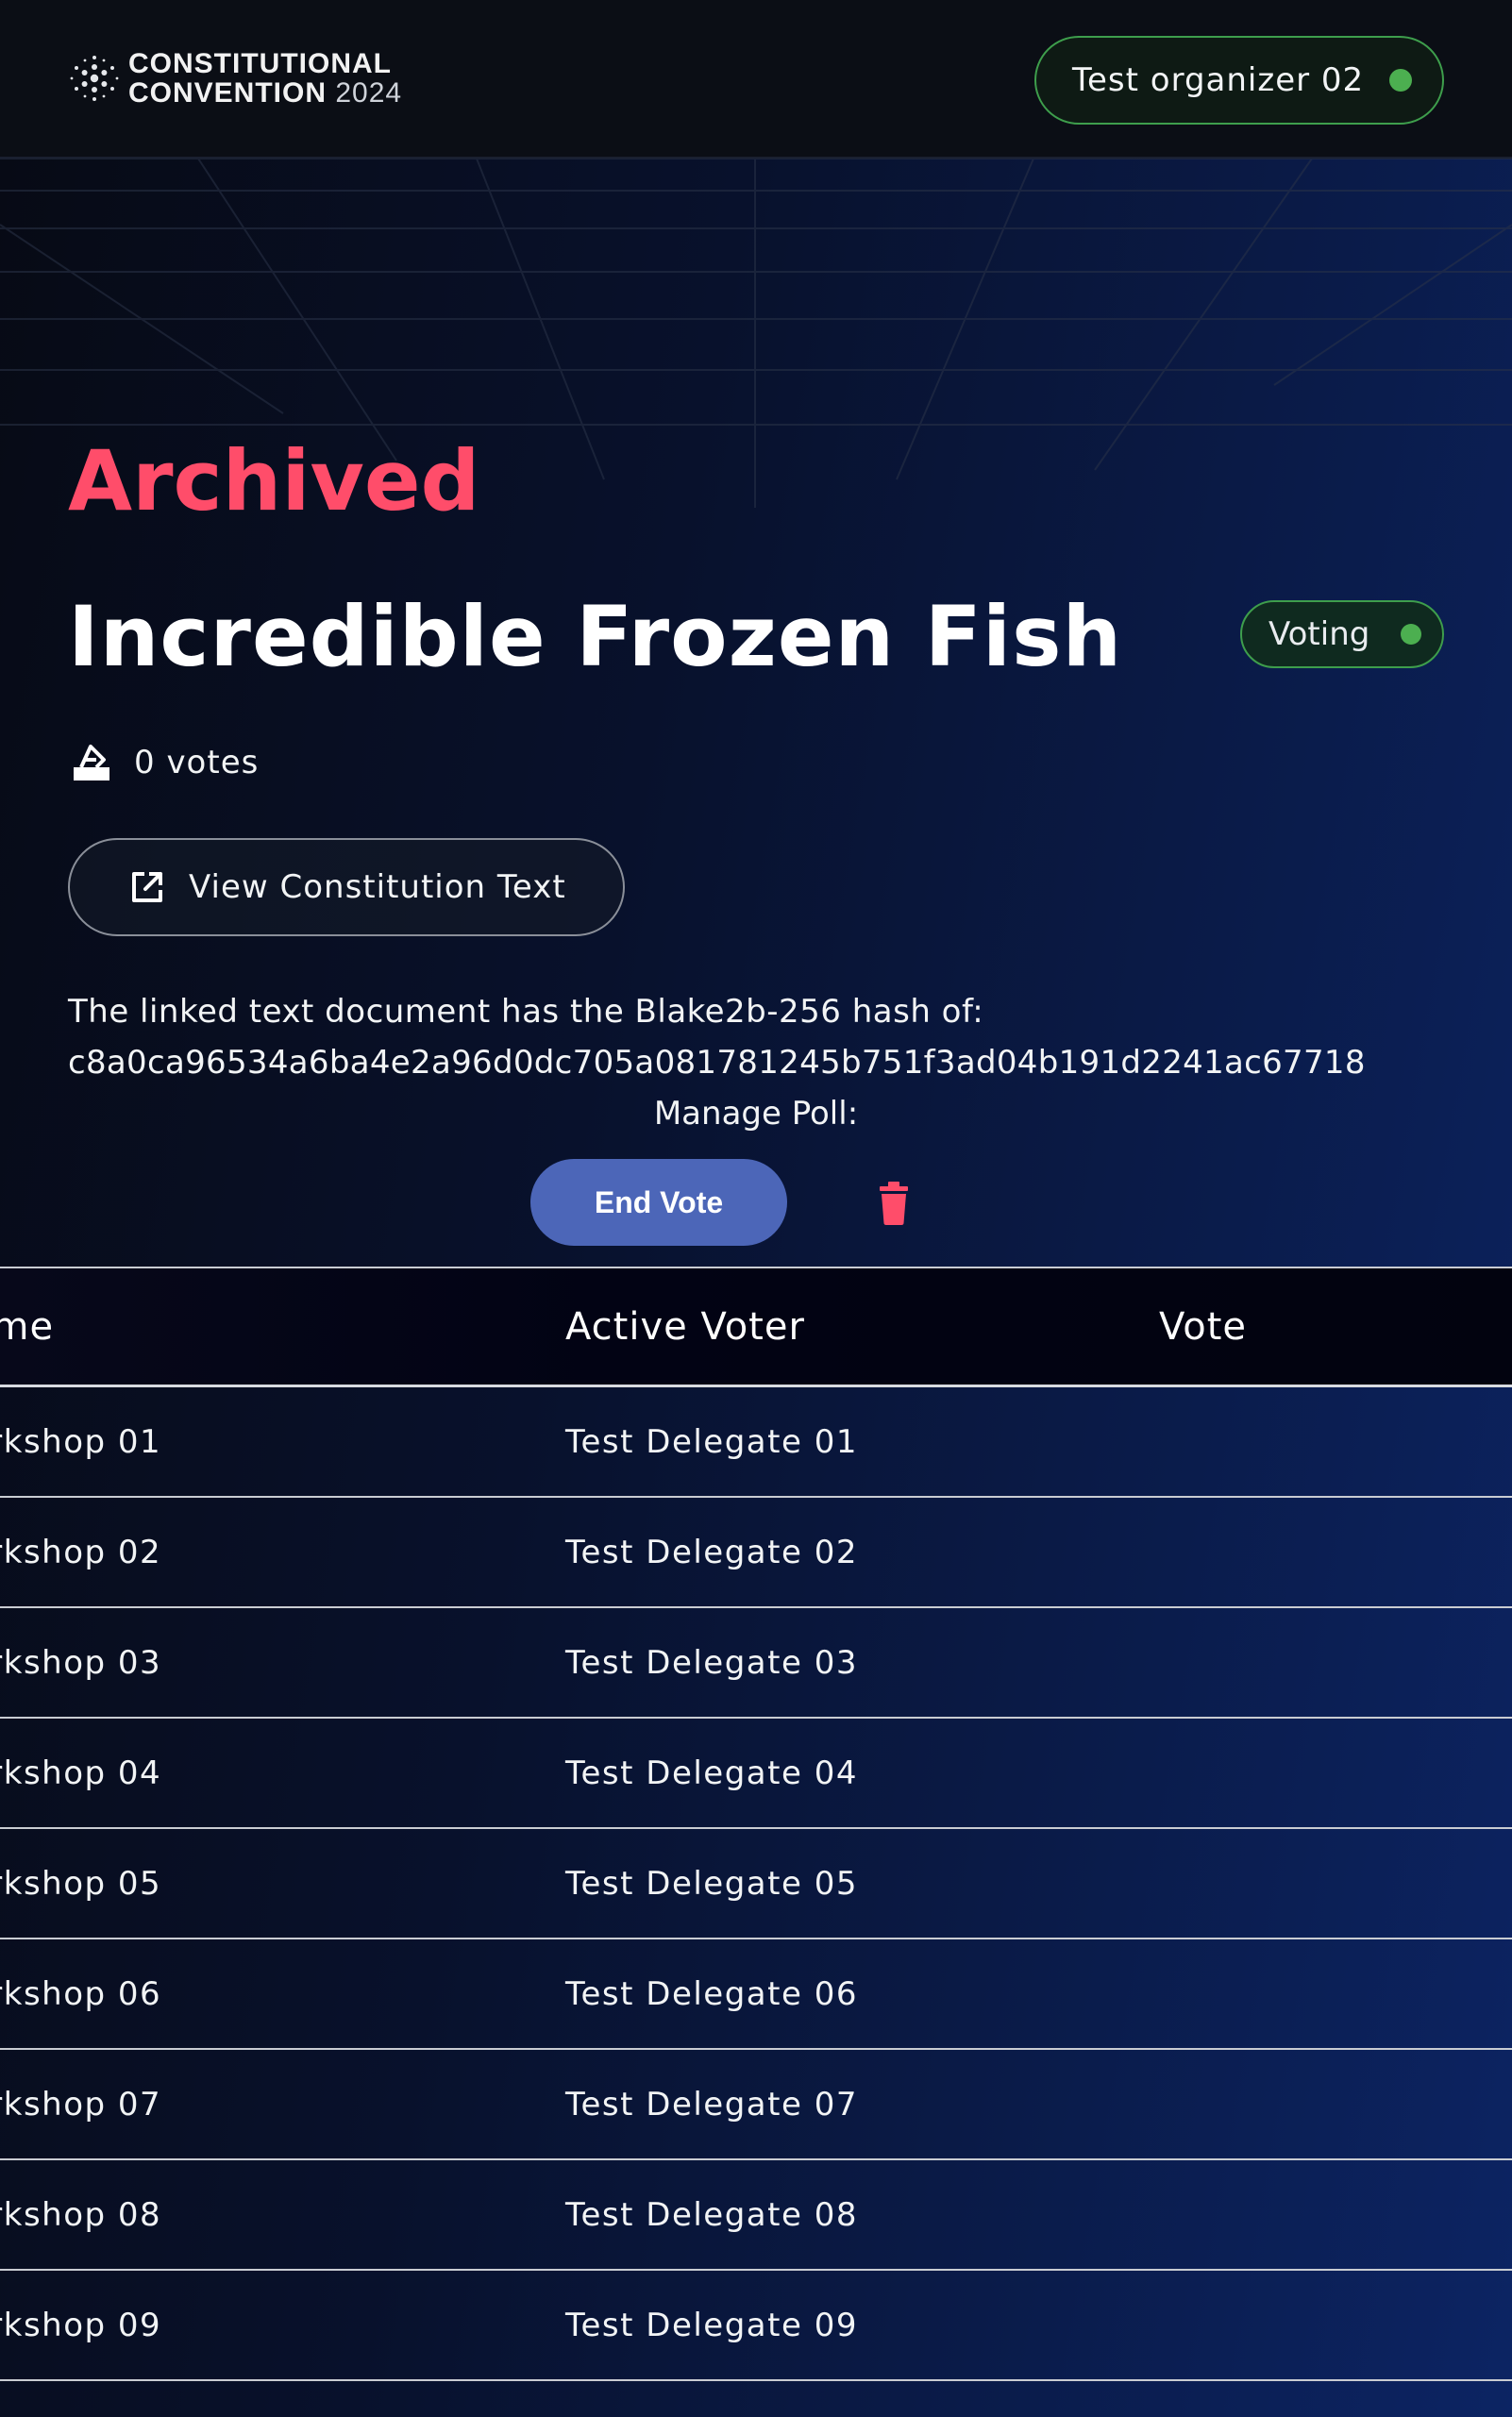 The height and width of the screenshot is (2417, 1512). I want to click on row-name-cell: orkshop 06, so click(81, 1993).